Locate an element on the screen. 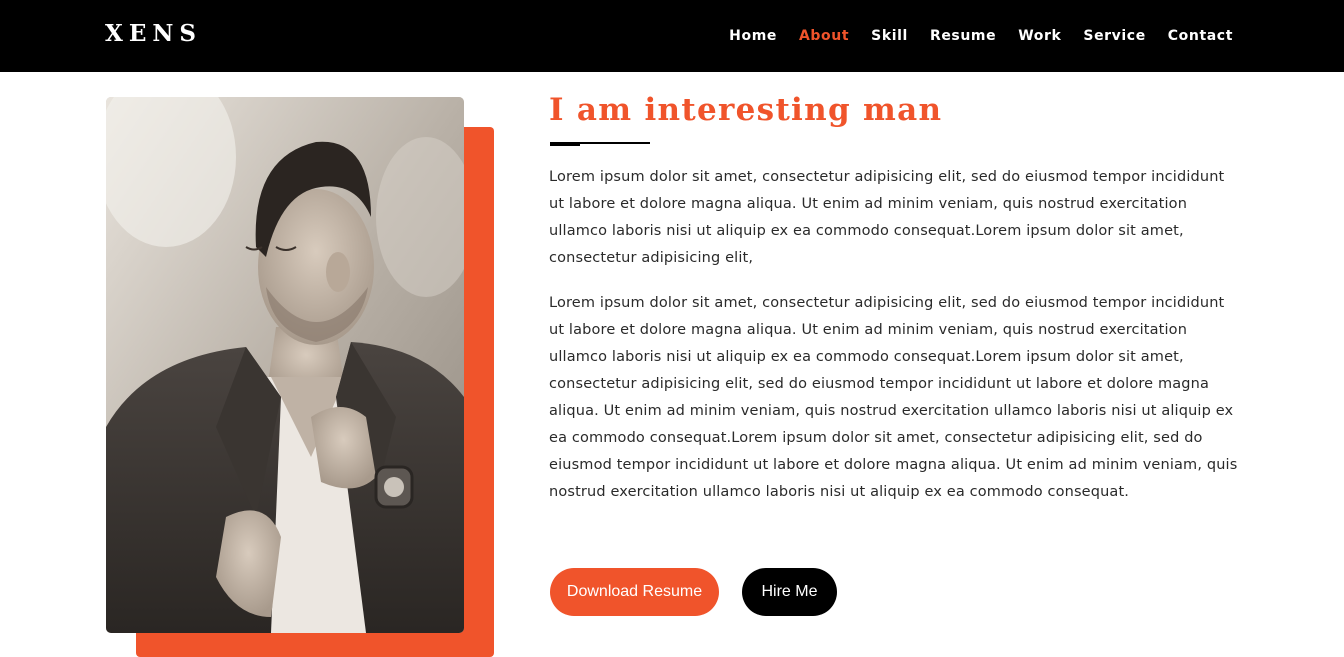 This screenshot has height=657, width=1344. site-logo: XENS is located at coordinates (153, 34).